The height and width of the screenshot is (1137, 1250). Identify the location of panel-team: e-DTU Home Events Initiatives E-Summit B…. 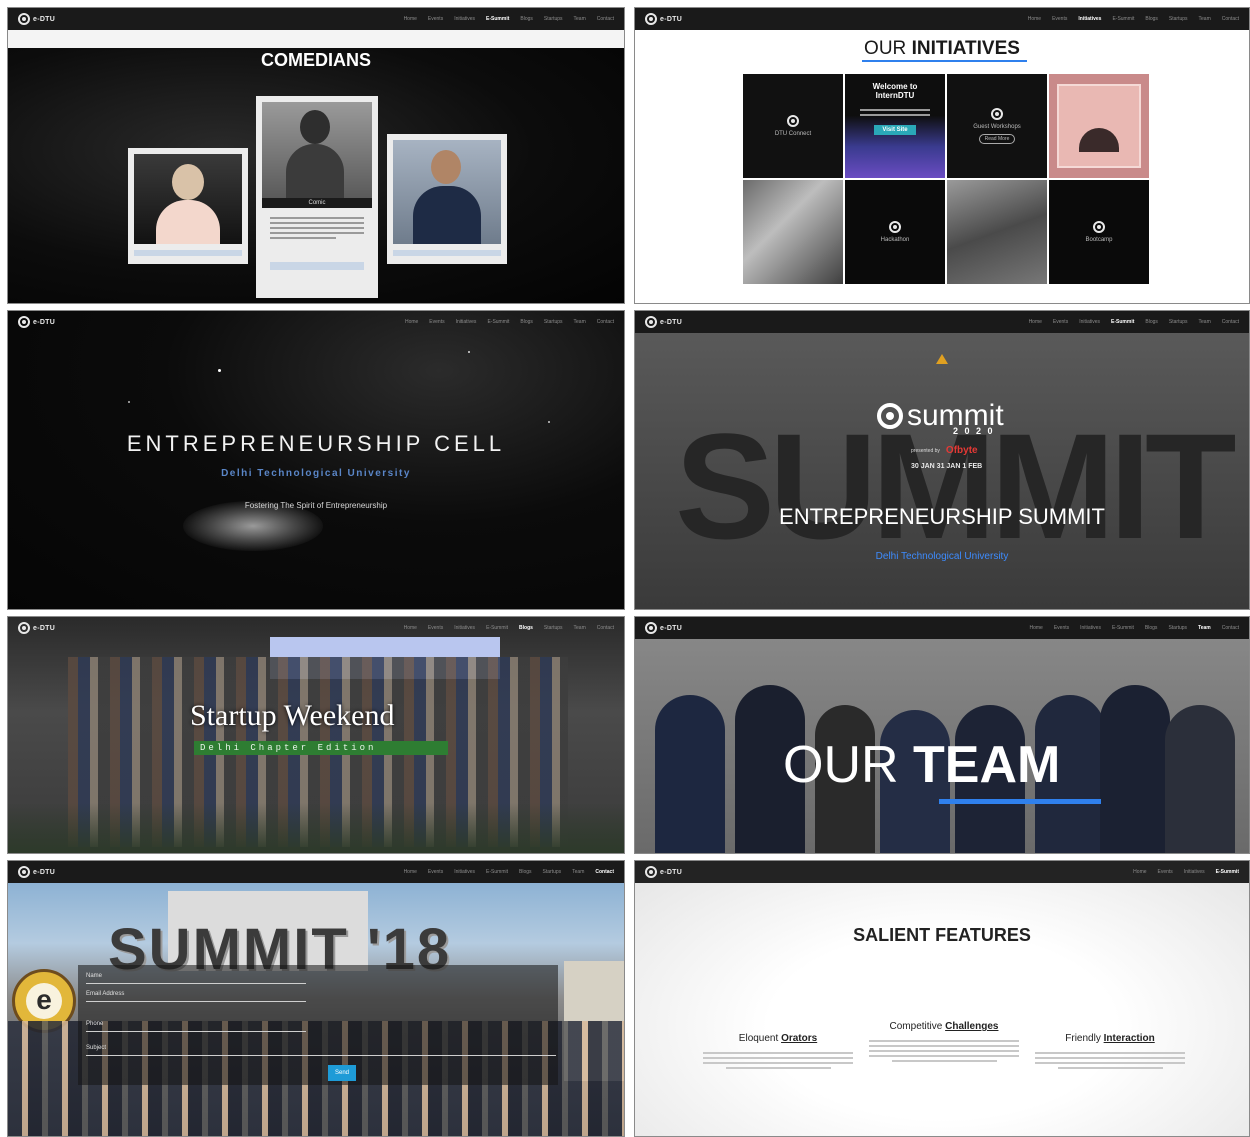
(942, 735).